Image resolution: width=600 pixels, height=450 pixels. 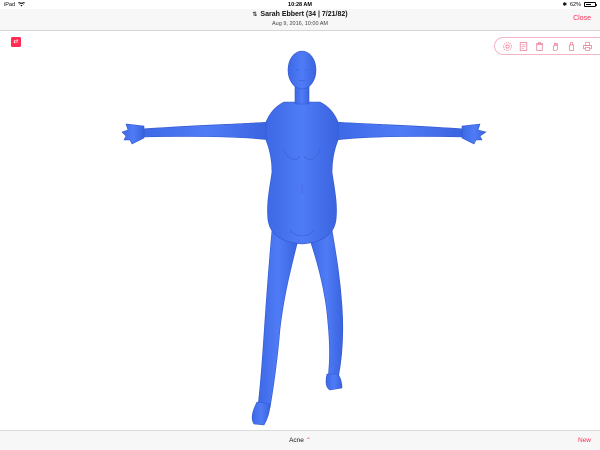 I want to click on left-foot, so click(x=261, y=413).